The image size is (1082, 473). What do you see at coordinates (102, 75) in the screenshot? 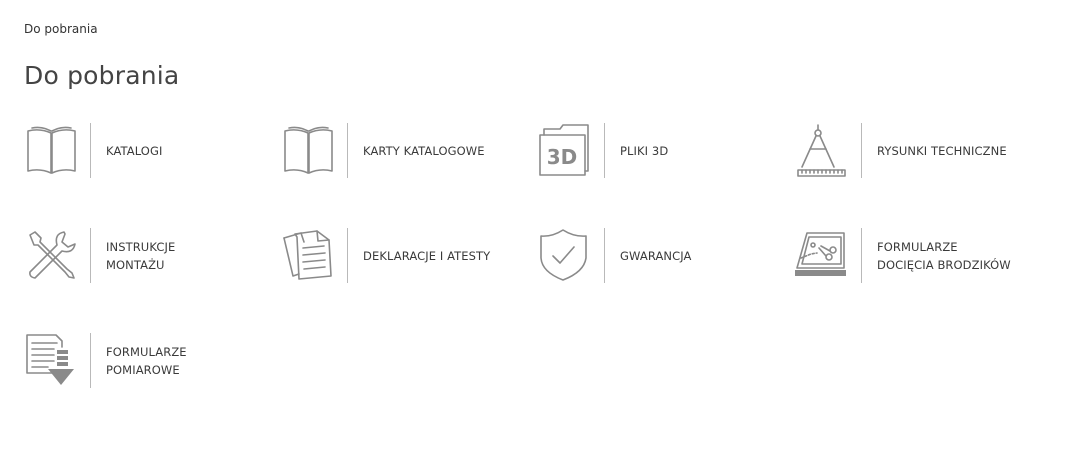
I see `page-title: Do pobrania` at bounding box center [102, 75].